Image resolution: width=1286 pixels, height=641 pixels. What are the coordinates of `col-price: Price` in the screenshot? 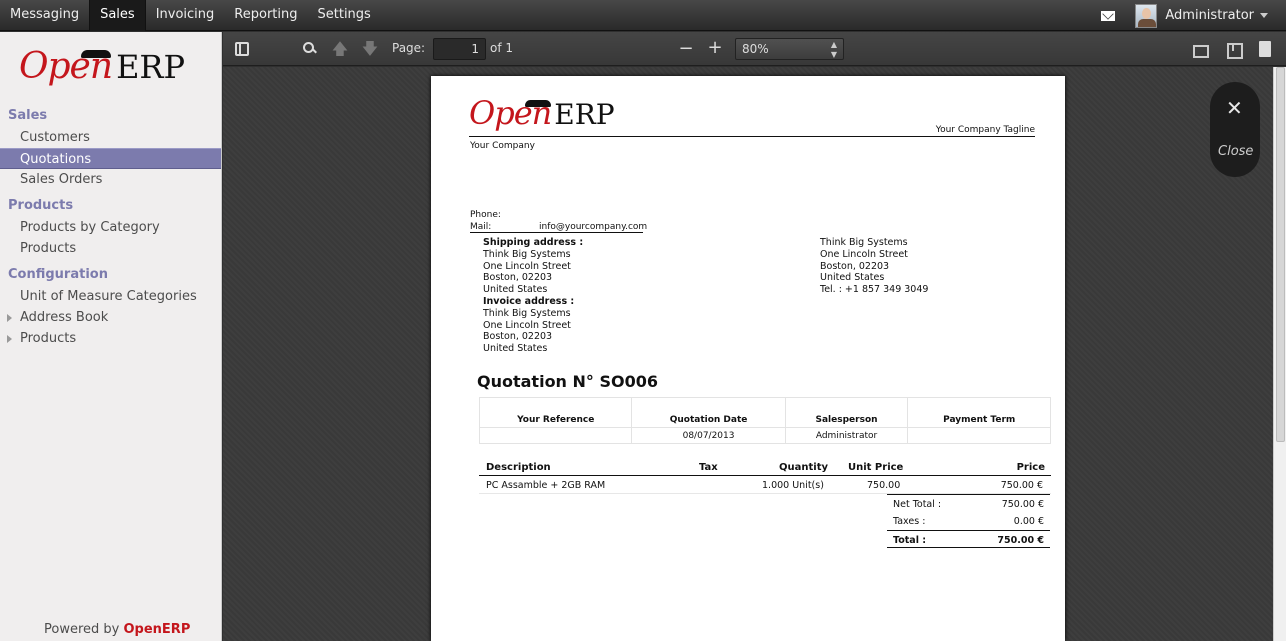 It's located at (1030, 467).